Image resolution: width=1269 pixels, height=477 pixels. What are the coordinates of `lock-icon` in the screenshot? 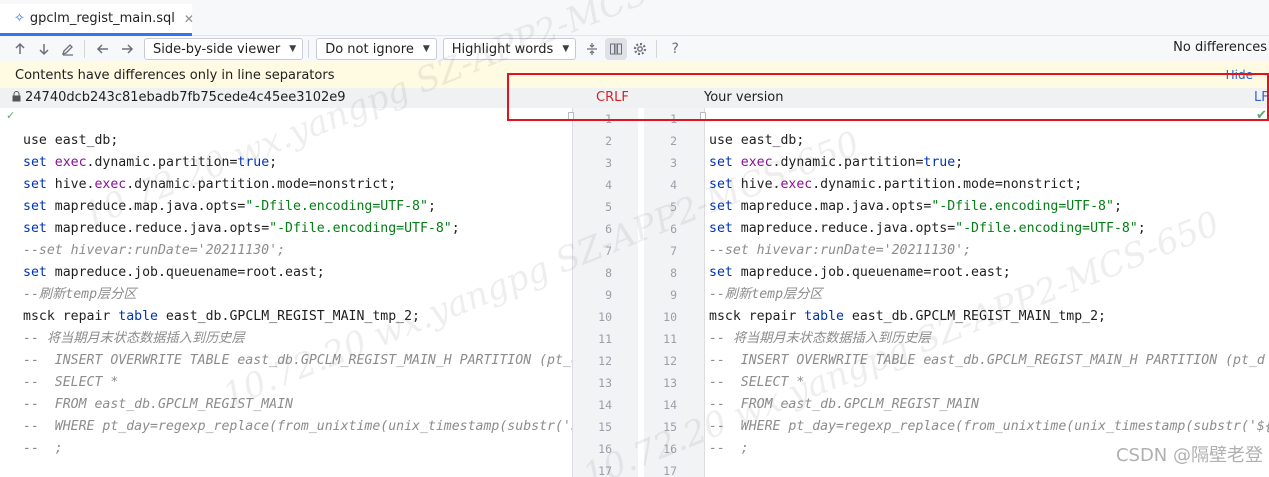 It's located at (16, 98).